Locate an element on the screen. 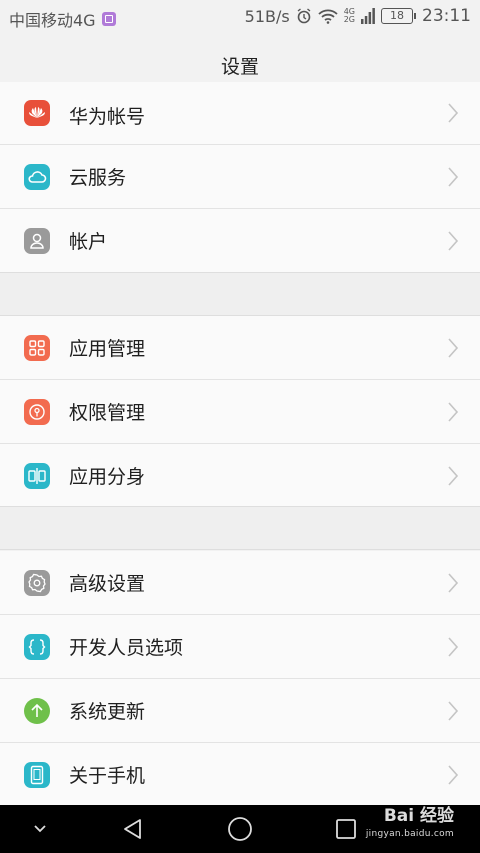  settings-item-label: 云服务 is located at coordinates (98, 178).